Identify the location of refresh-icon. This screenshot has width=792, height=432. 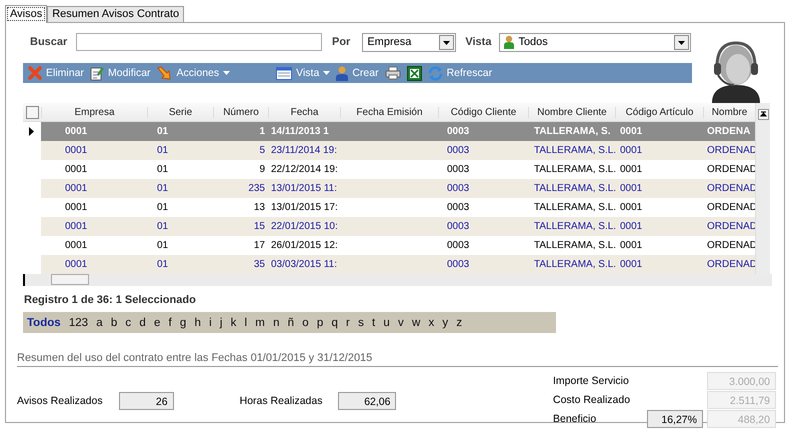
(435, 73).